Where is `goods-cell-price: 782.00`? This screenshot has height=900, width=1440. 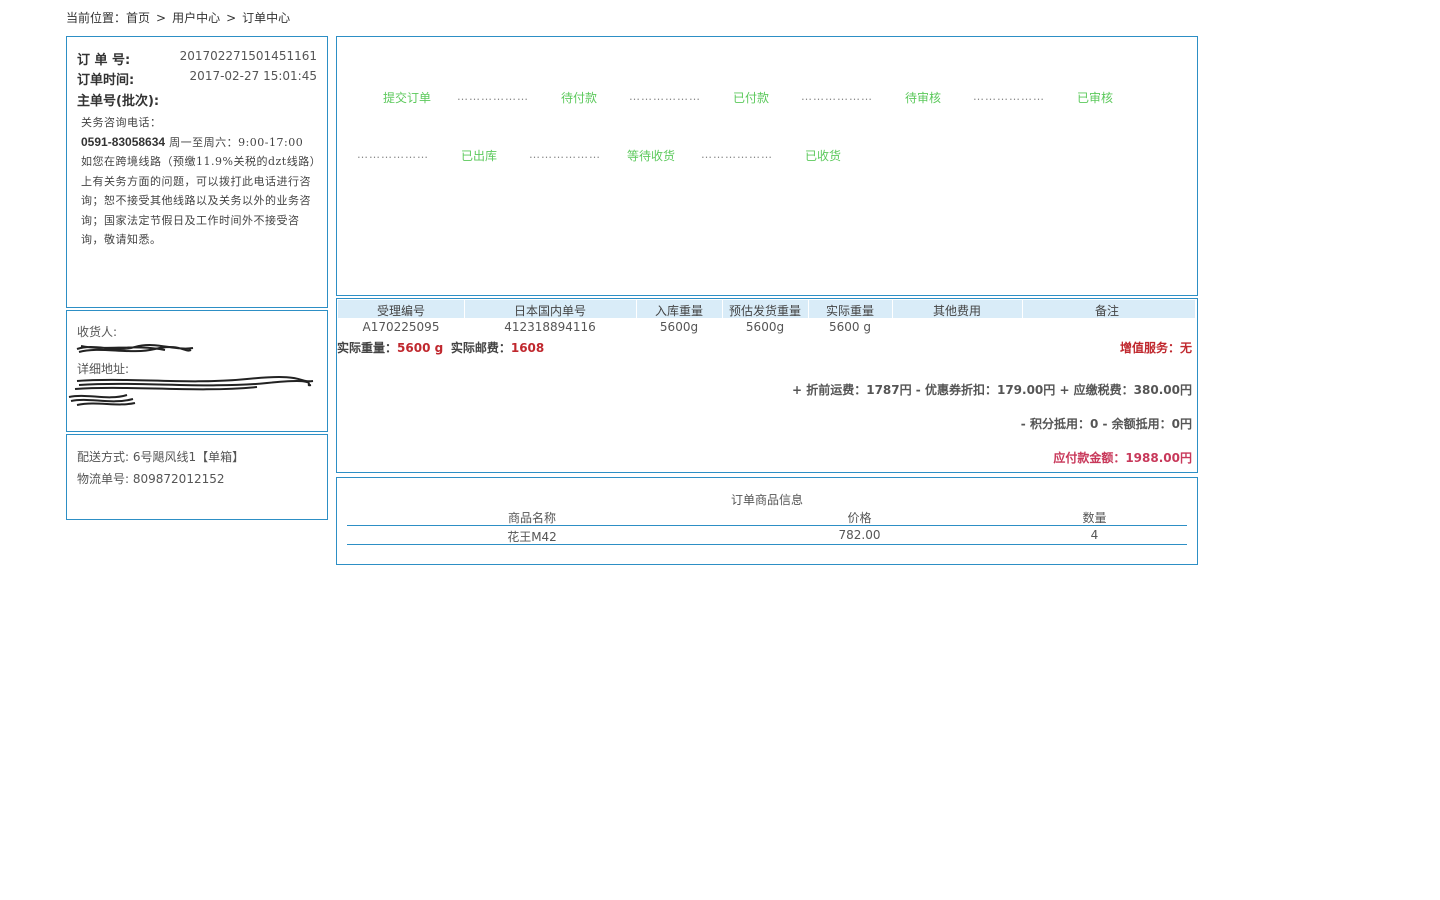
goods-cell-price: 782.00 is located at coordinates (859, 535).